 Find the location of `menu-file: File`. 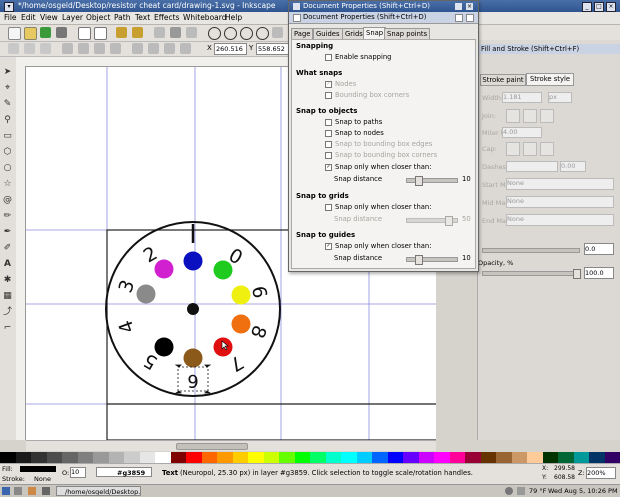

menu-file: File is located at coordinates (10, 17).